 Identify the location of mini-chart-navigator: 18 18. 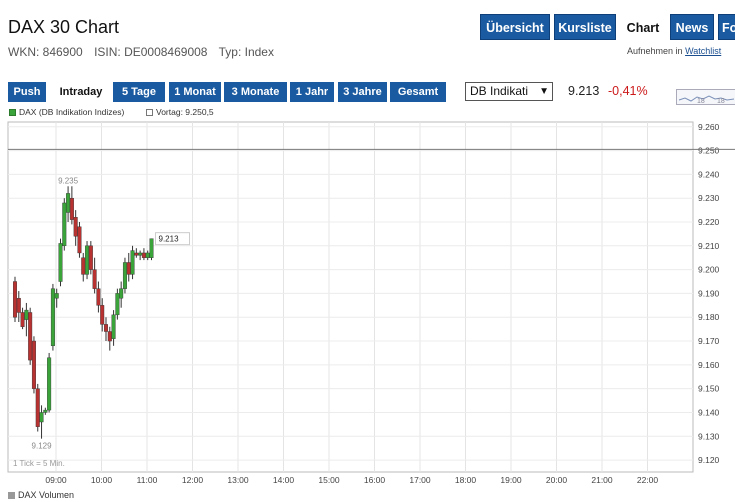
(705, 97).